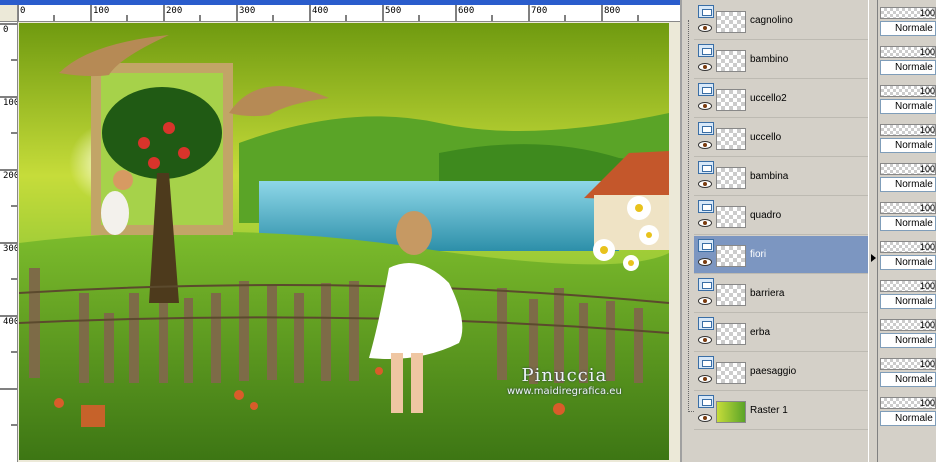 The image size is (936, 462). Describe the element at coordinates (9, 242) in the screenshot. I see `vertical-ruler: 0 100 200 300 400` at that location.